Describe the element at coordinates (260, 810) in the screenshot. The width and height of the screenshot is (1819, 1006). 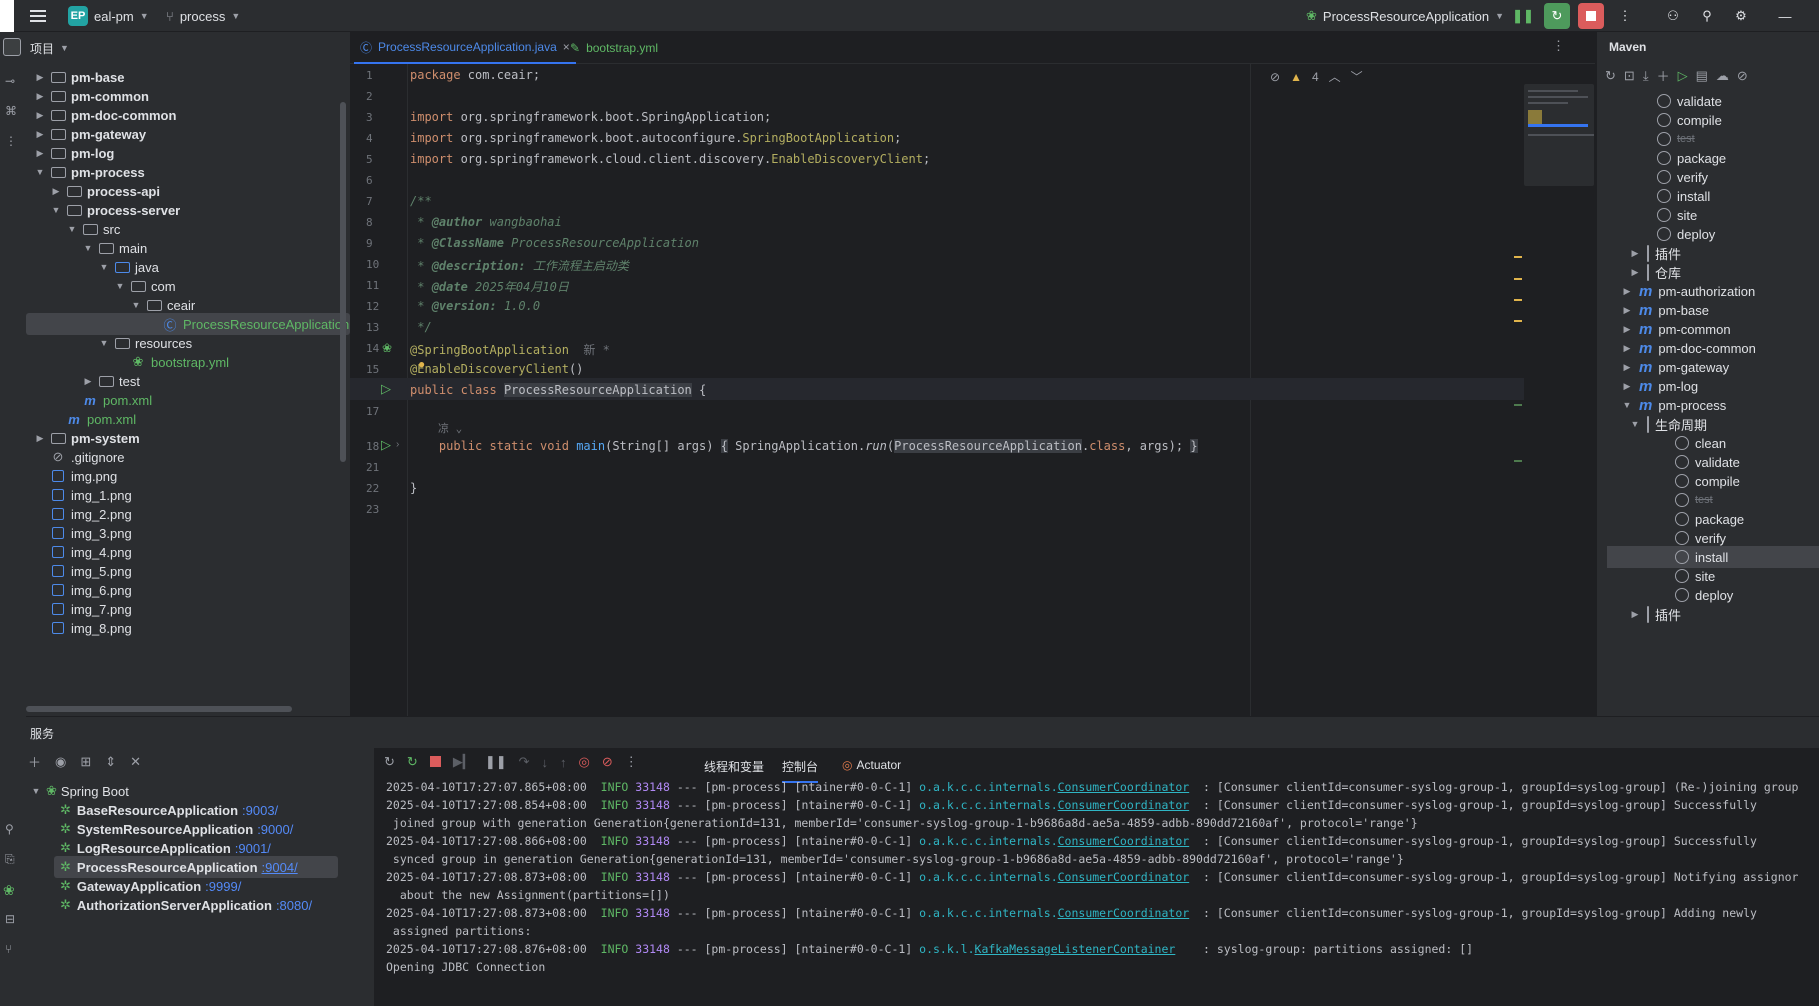
I see `service-port-link: :9003/` at that location.